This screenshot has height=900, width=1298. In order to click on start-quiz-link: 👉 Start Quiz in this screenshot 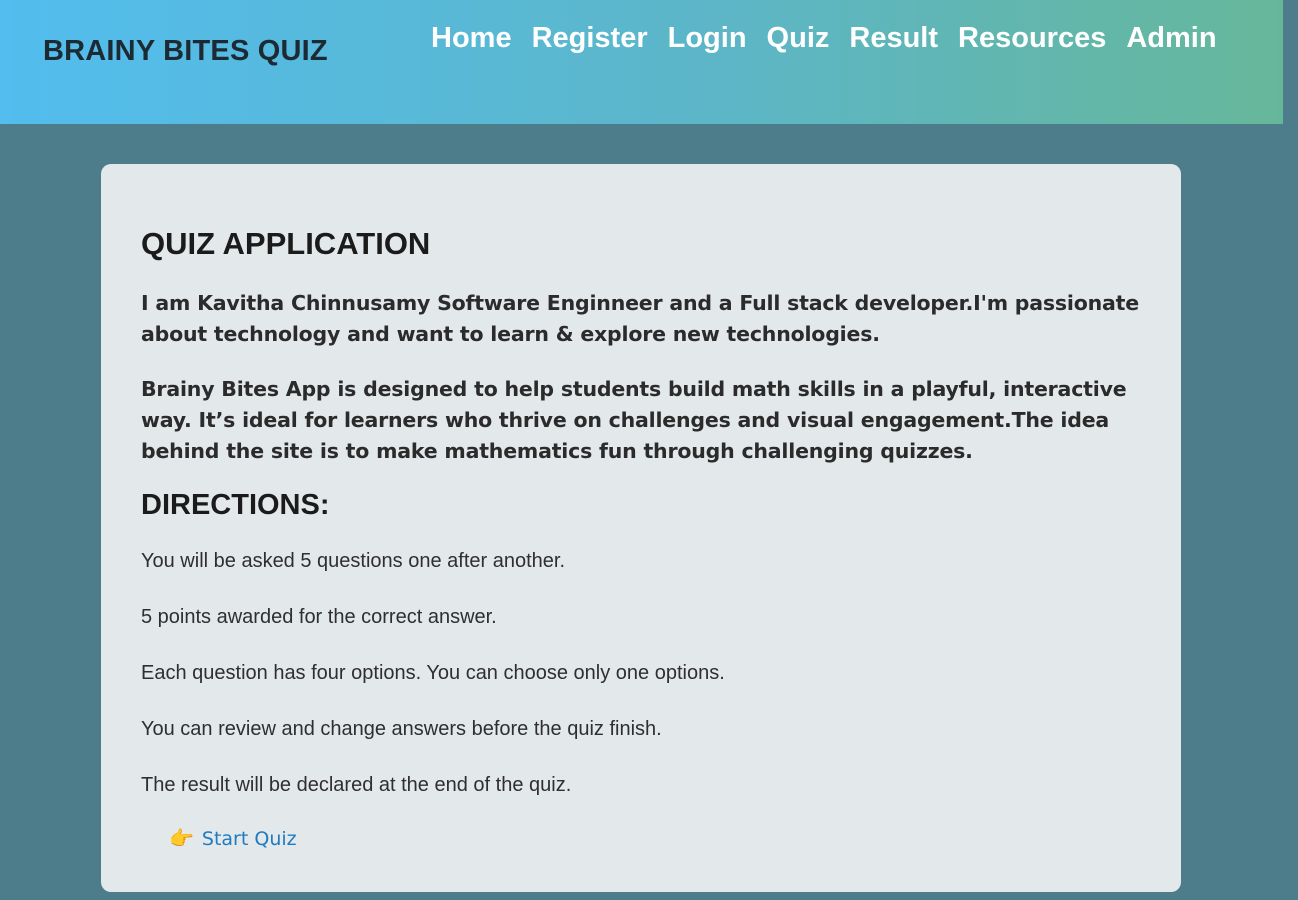, I will do `click(233, 839)`.